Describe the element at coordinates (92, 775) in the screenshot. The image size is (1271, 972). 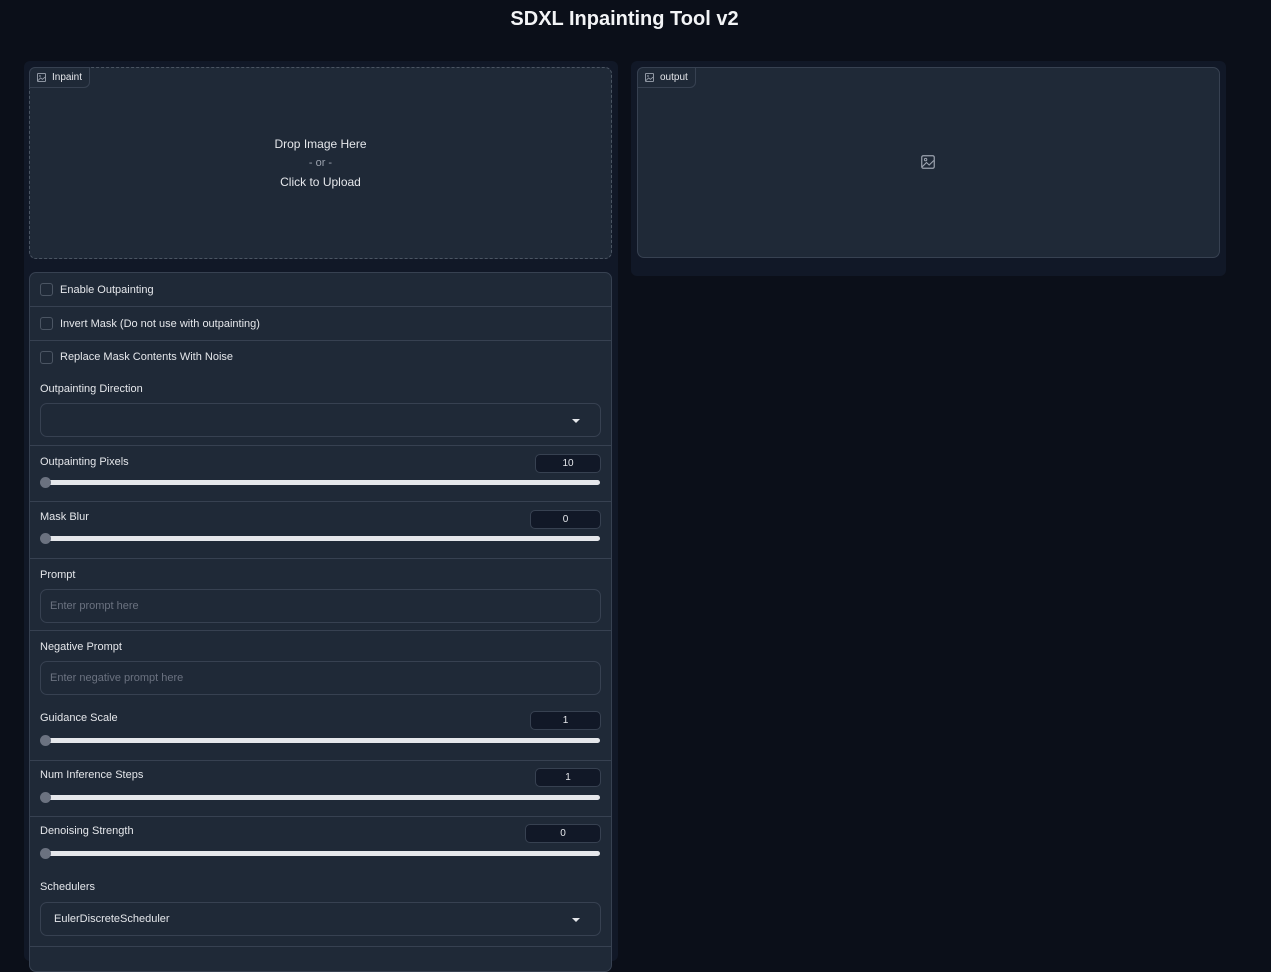
I see `num-inference-steps-label: Num Inference Steps` at that location.